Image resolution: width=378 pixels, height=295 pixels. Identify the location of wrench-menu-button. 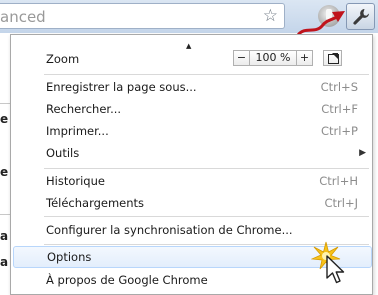
(360, 16).